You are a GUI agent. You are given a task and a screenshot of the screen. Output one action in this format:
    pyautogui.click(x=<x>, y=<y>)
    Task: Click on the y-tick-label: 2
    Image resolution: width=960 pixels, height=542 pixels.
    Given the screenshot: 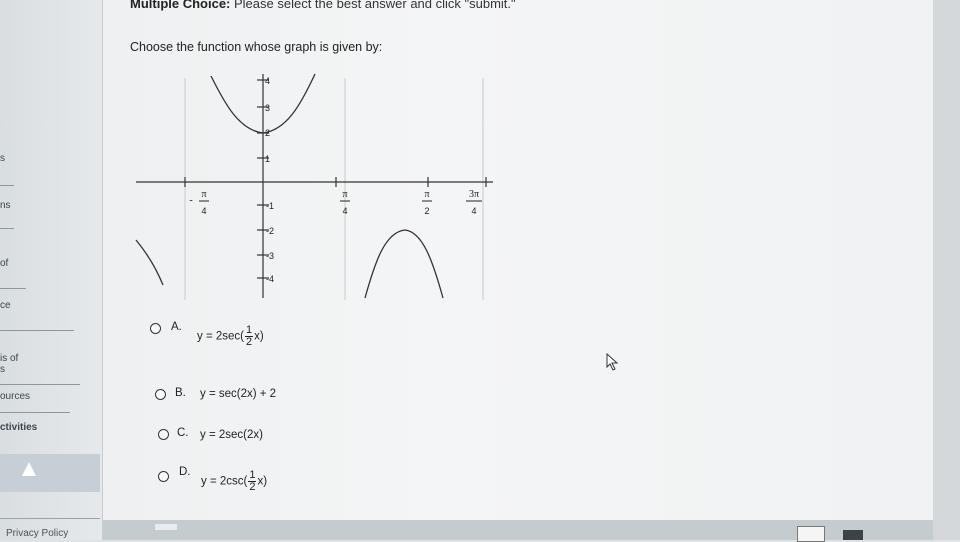 What is the action you would take?
    pyautogui.click(x=267, y=133)
    